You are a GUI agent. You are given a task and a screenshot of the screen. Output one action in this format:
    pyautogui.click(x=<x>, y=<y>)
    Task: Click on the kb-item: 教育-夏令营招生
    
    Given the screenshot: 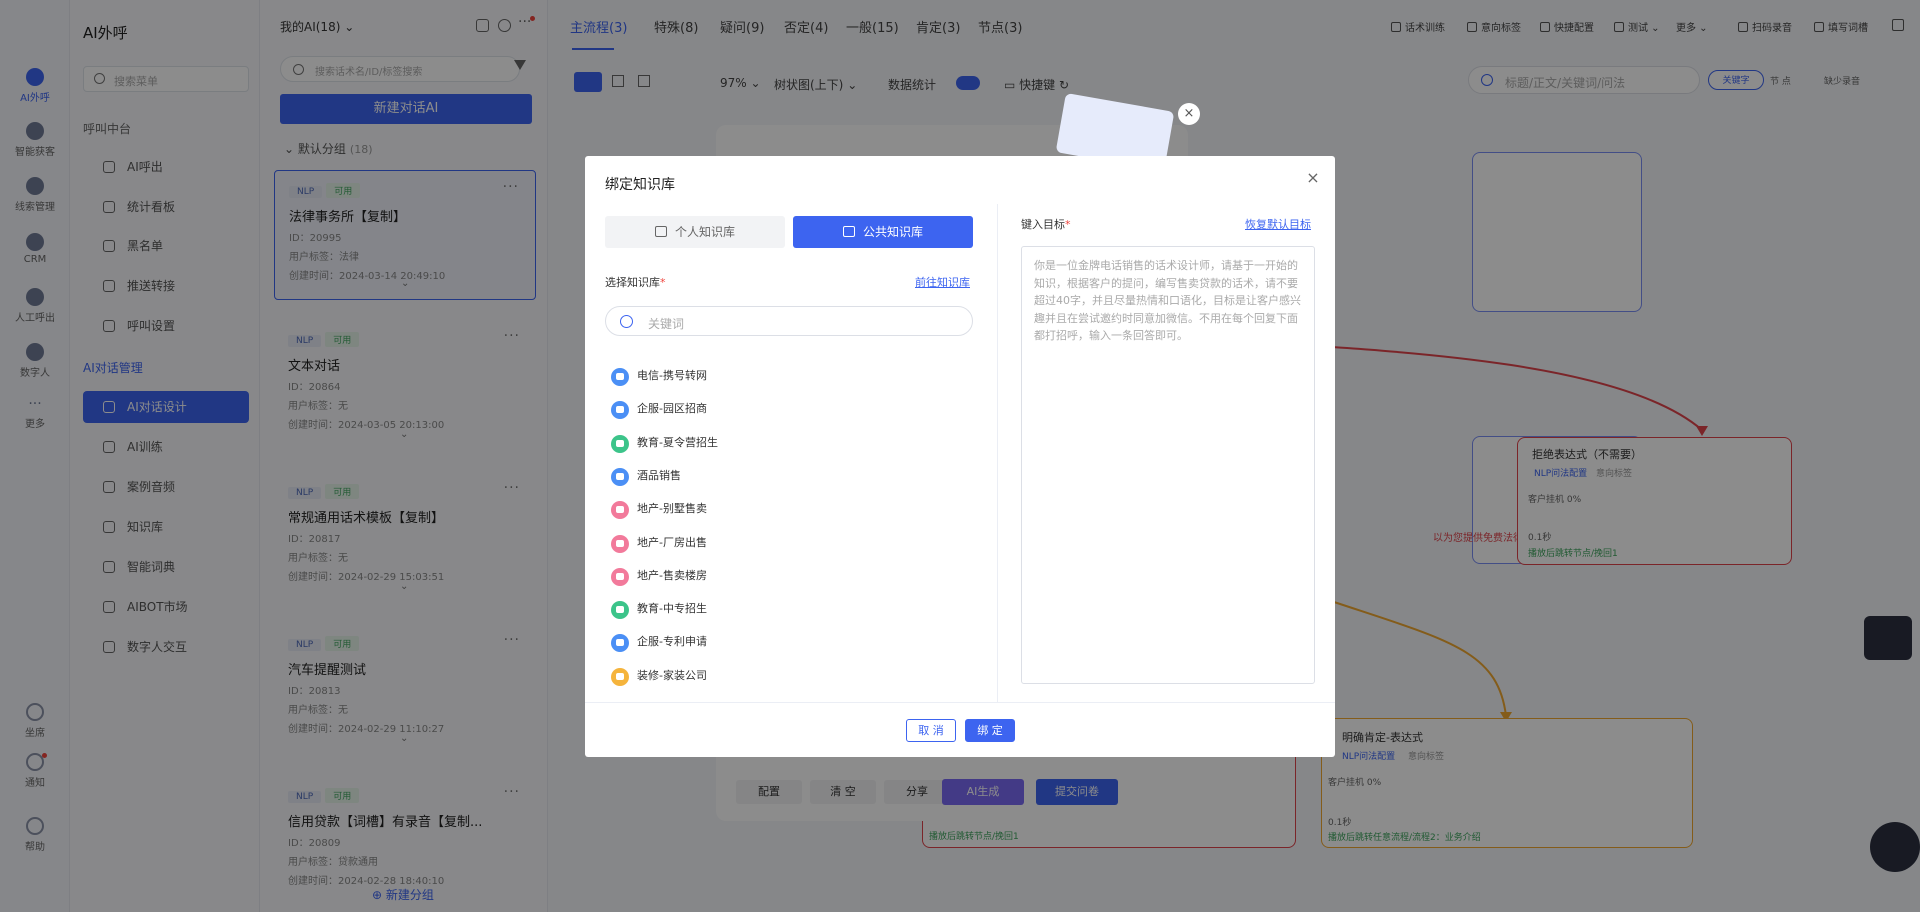 What is the action you would take?
    pyautogui.click(x=664, y=443)
    